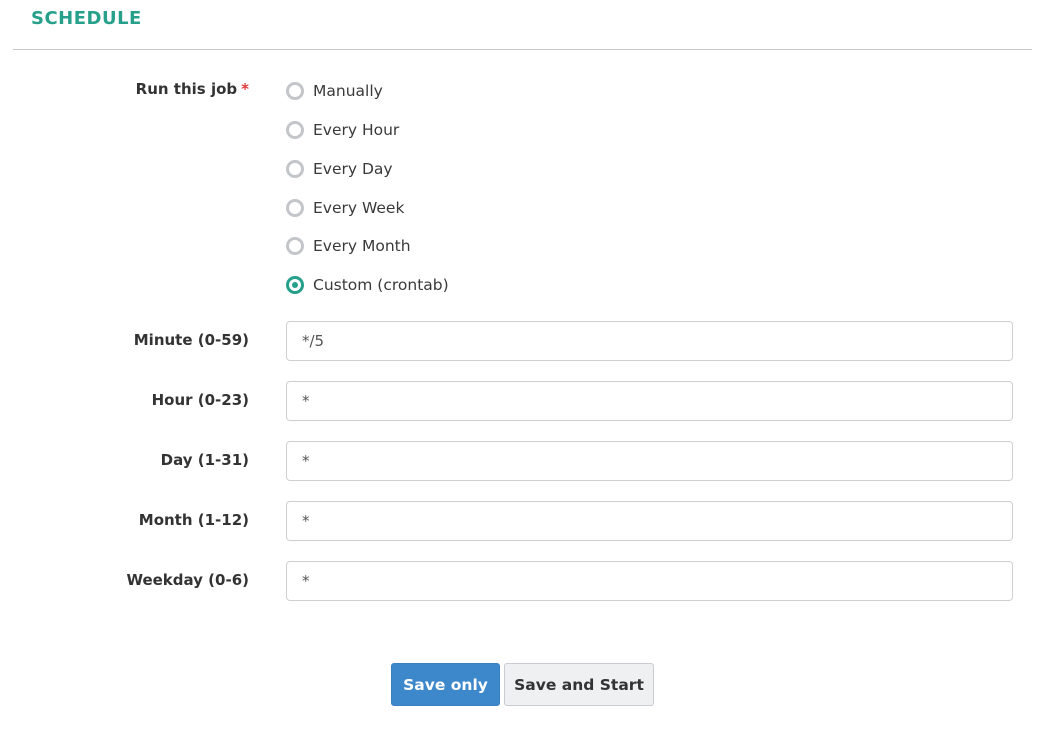  Describe the element at coordinates (353, 169) in the screenshot. I see `radio-label: Every Day` at that location.